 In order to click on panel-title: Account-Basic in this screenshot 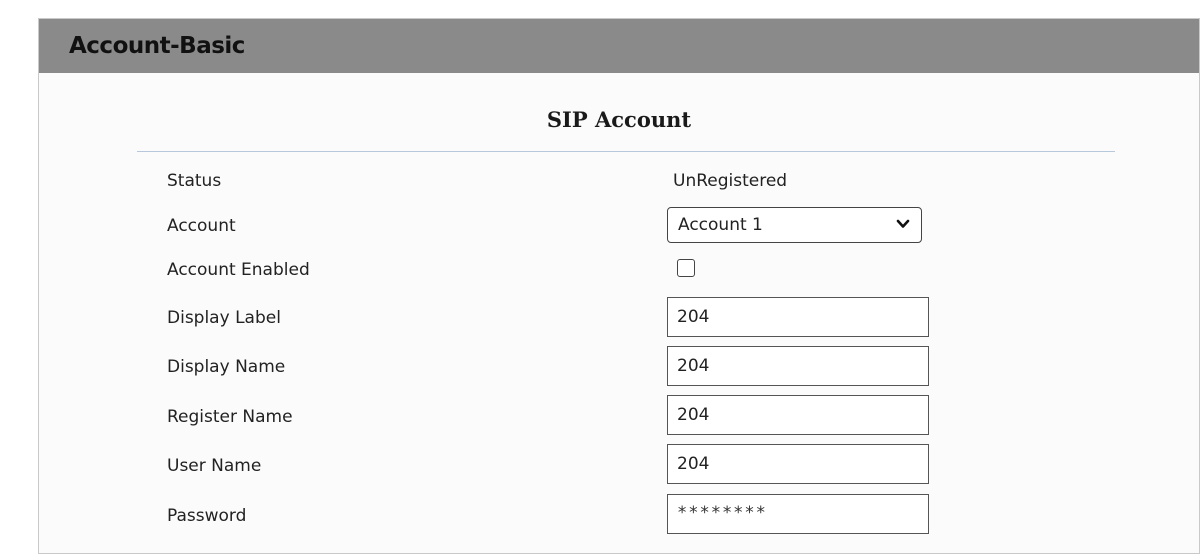, I will do `click(157, 46)`.